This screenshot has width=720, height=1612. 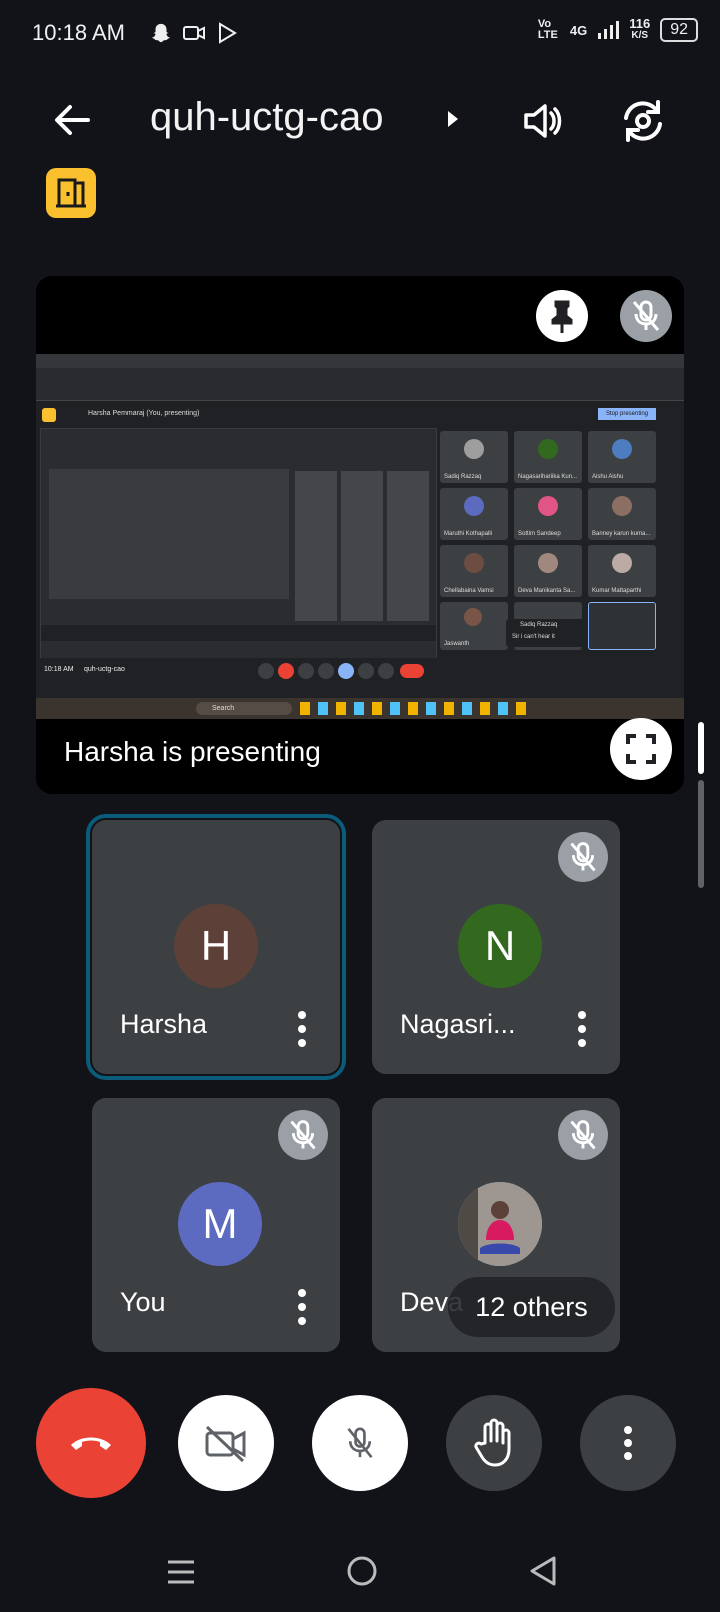 I want to click on nested-screen, so click(x=238, y=544).